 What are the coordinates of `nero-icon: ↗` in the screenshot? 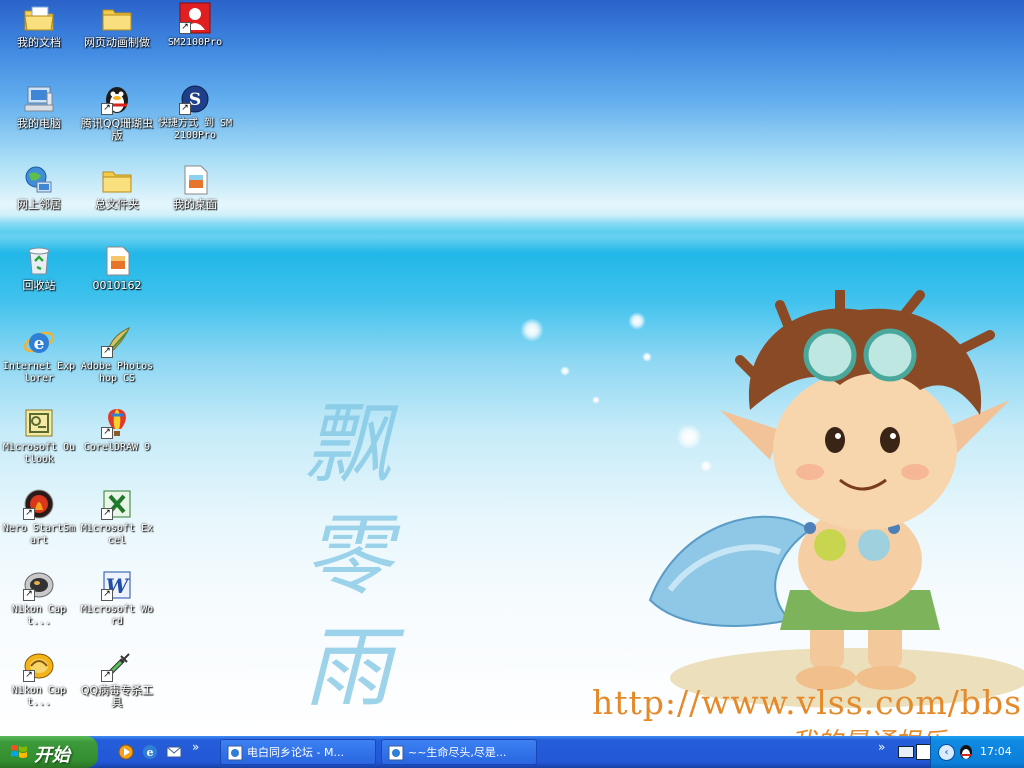 It's located at (39, 504).